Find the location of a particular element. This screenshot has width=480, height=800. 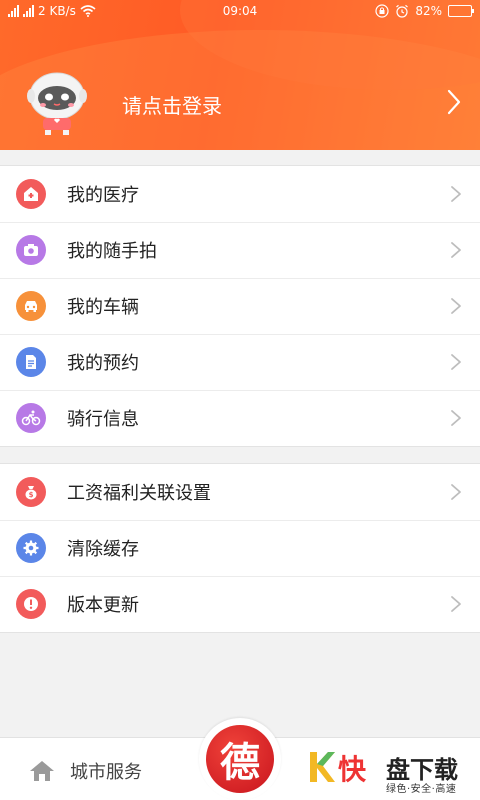

menu-item-label: 工资福利关联设置 is located at coordinates (139, 493).